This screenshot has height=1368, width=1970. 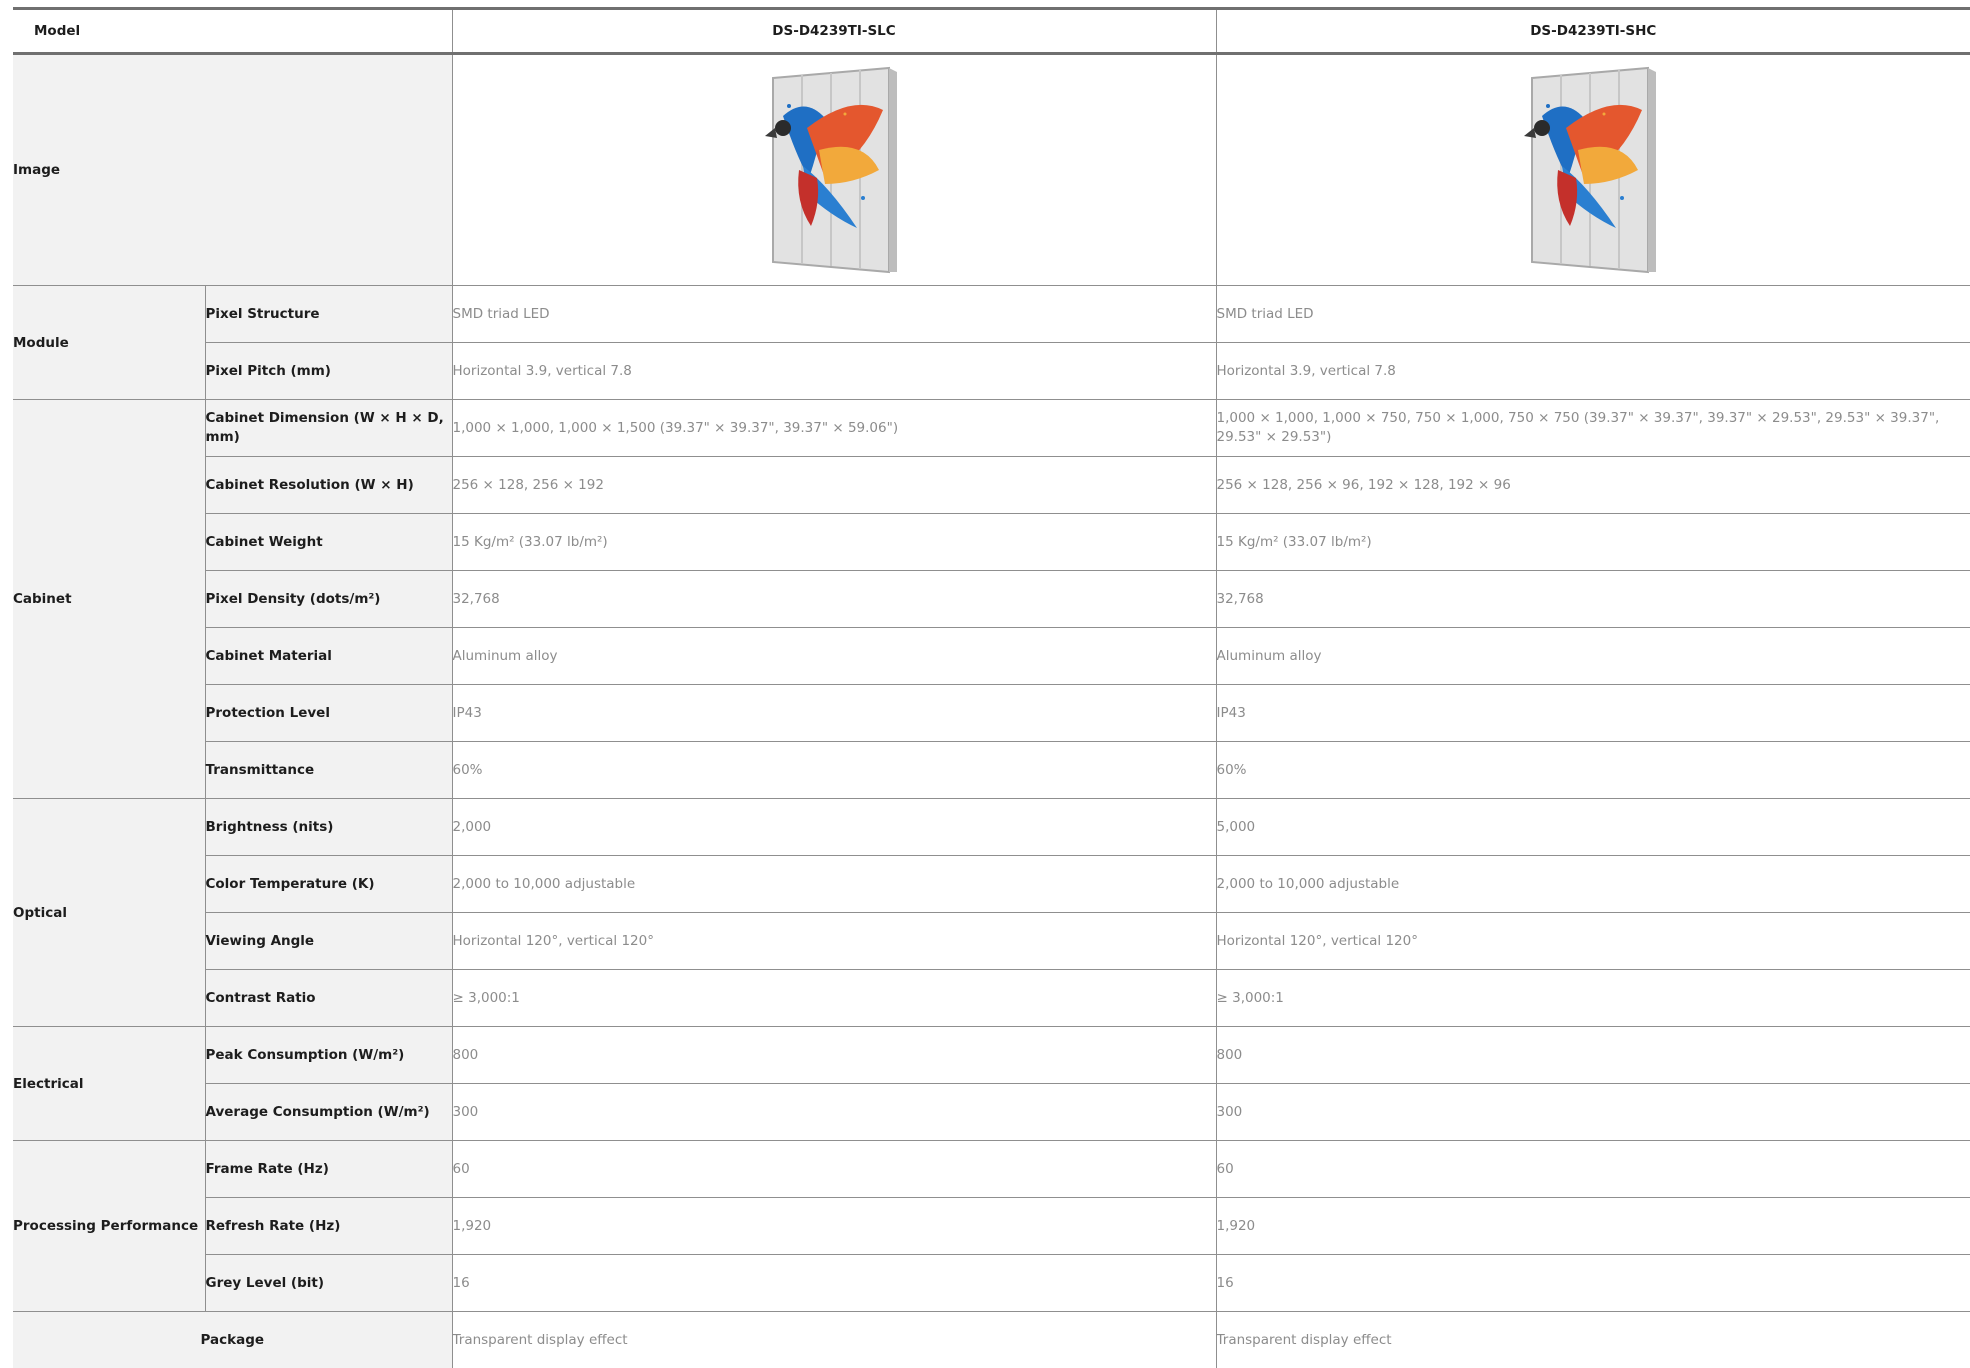 I want to click on spec-row: Contrast Ratio≥ 3,000:1≥ 3,000:1, so click(x=991, y=998).